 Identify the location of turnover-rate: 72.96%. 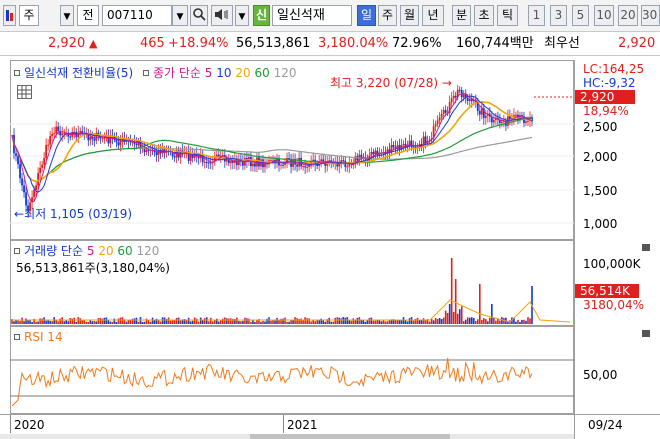
(417, 43).